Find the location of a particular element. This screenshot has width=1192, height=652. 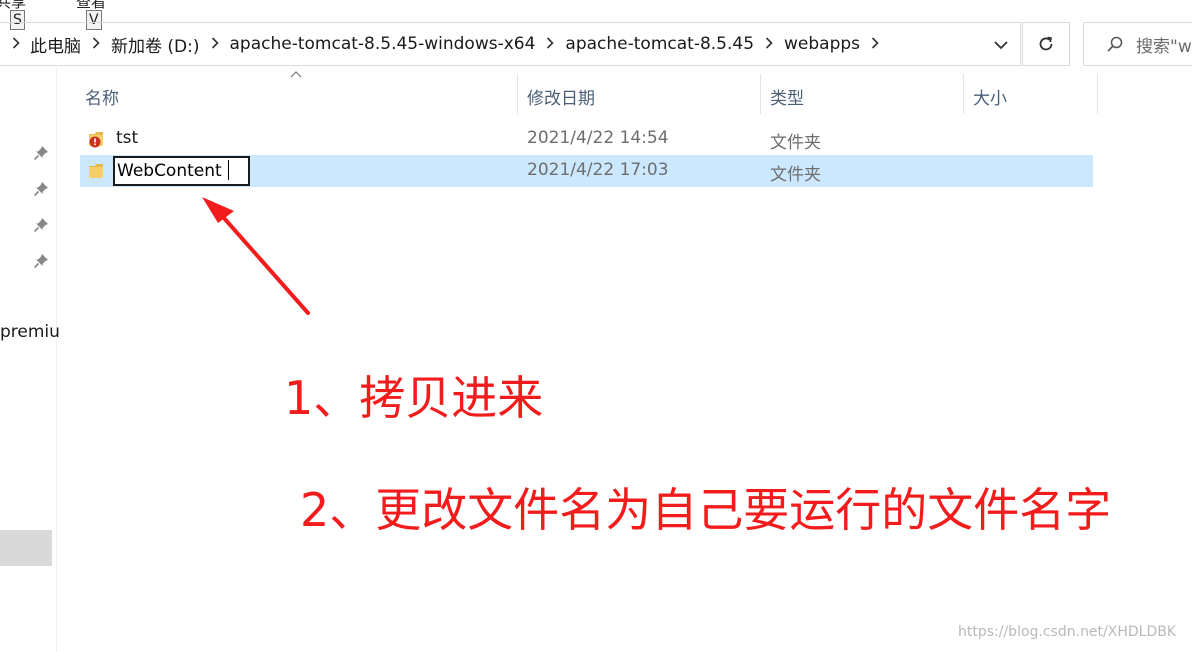

column-header-type: 类型 is located at coordinates (787, 96).